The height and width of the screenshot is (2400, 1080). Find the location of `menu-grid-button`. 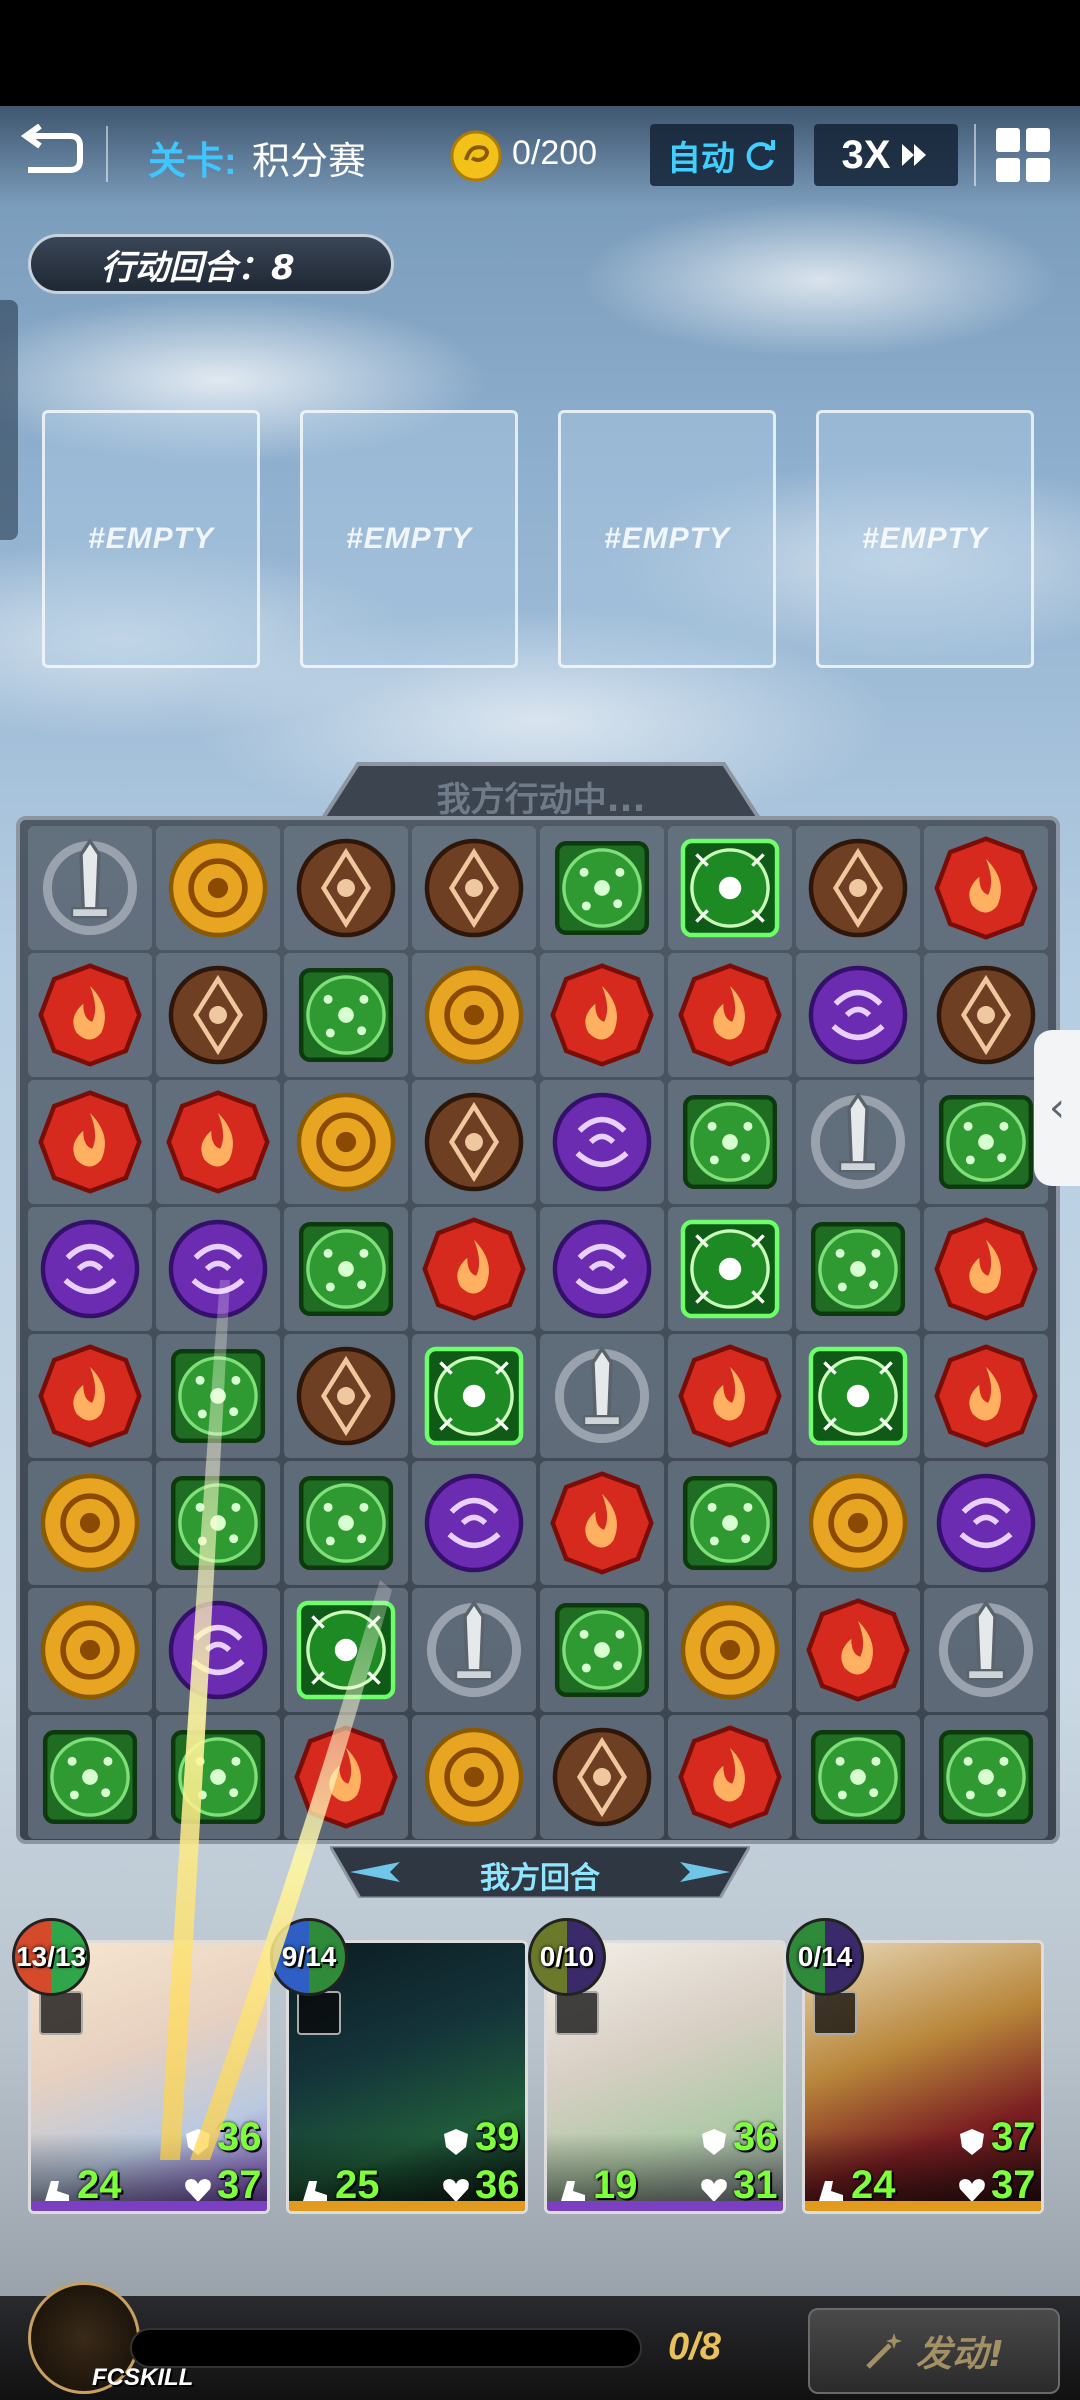

menu-grid-button is located at coordinates (1023, 155).